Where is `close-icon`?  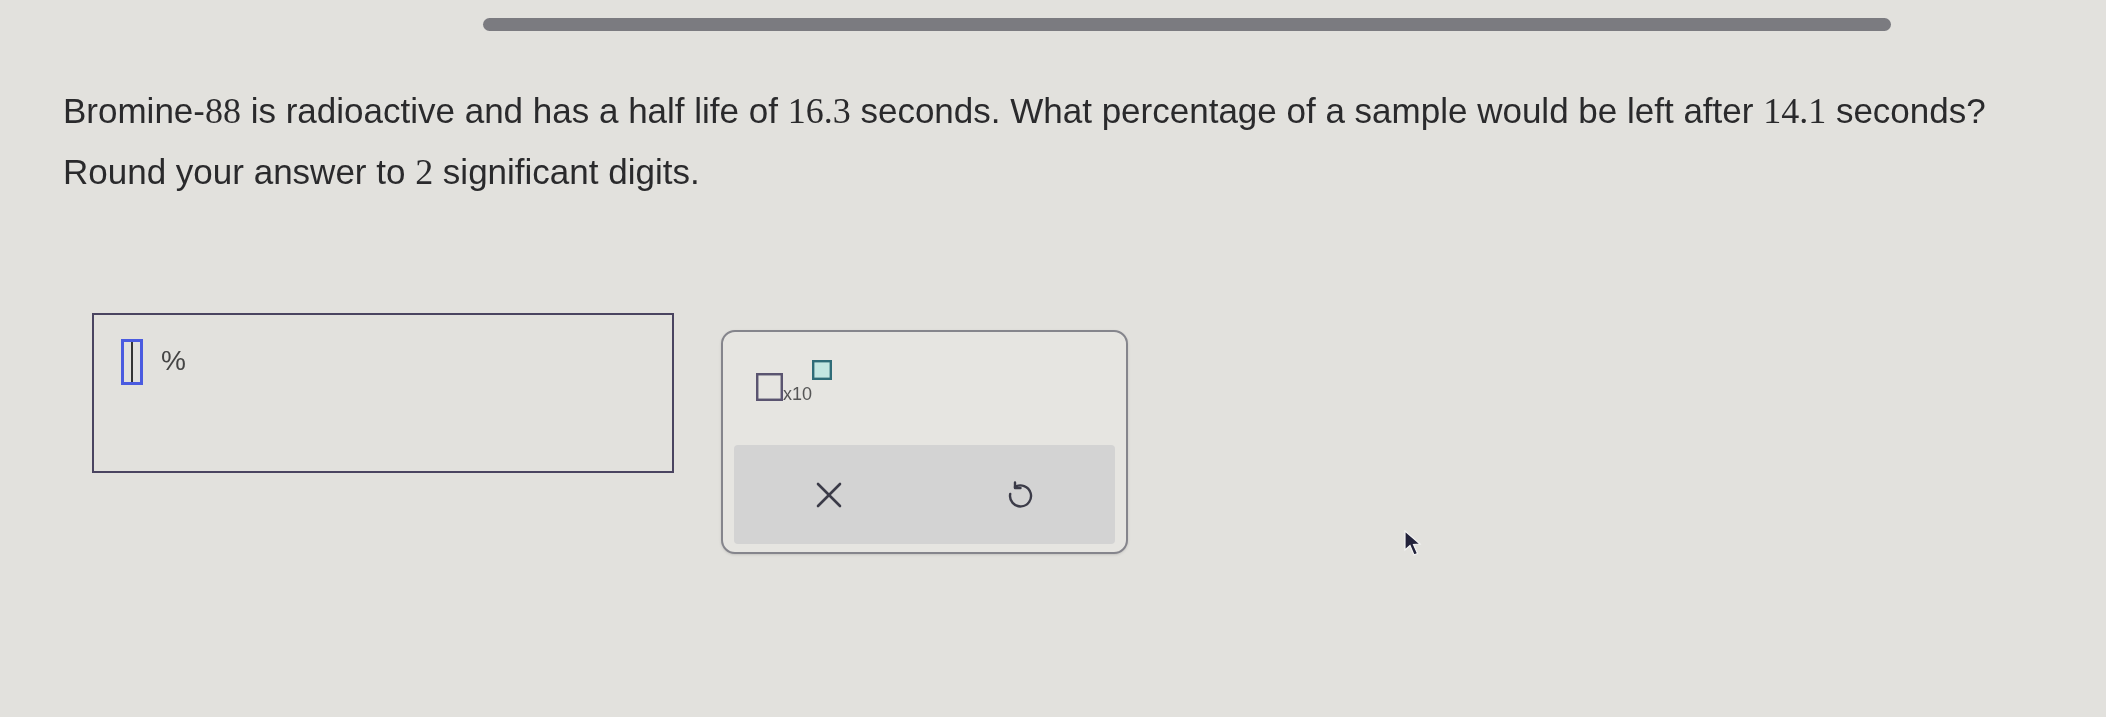 close-icon is located at coordinates (829, 494).